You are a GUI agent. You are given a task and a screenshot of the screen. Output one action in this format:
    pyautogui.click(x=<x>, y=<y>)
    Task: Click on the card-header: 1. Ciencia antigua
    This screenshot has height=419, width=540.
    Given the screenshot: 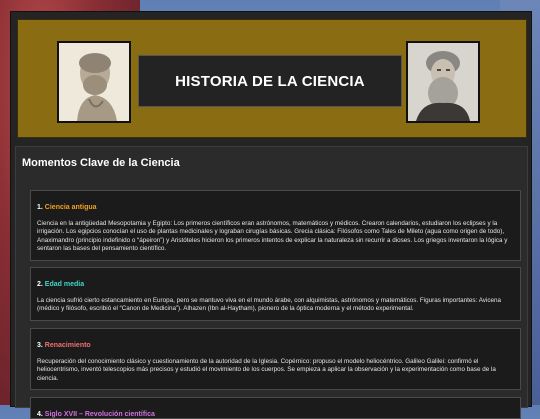 What is the action you would take?
    pyautogui.click(x=278, y=207)
    